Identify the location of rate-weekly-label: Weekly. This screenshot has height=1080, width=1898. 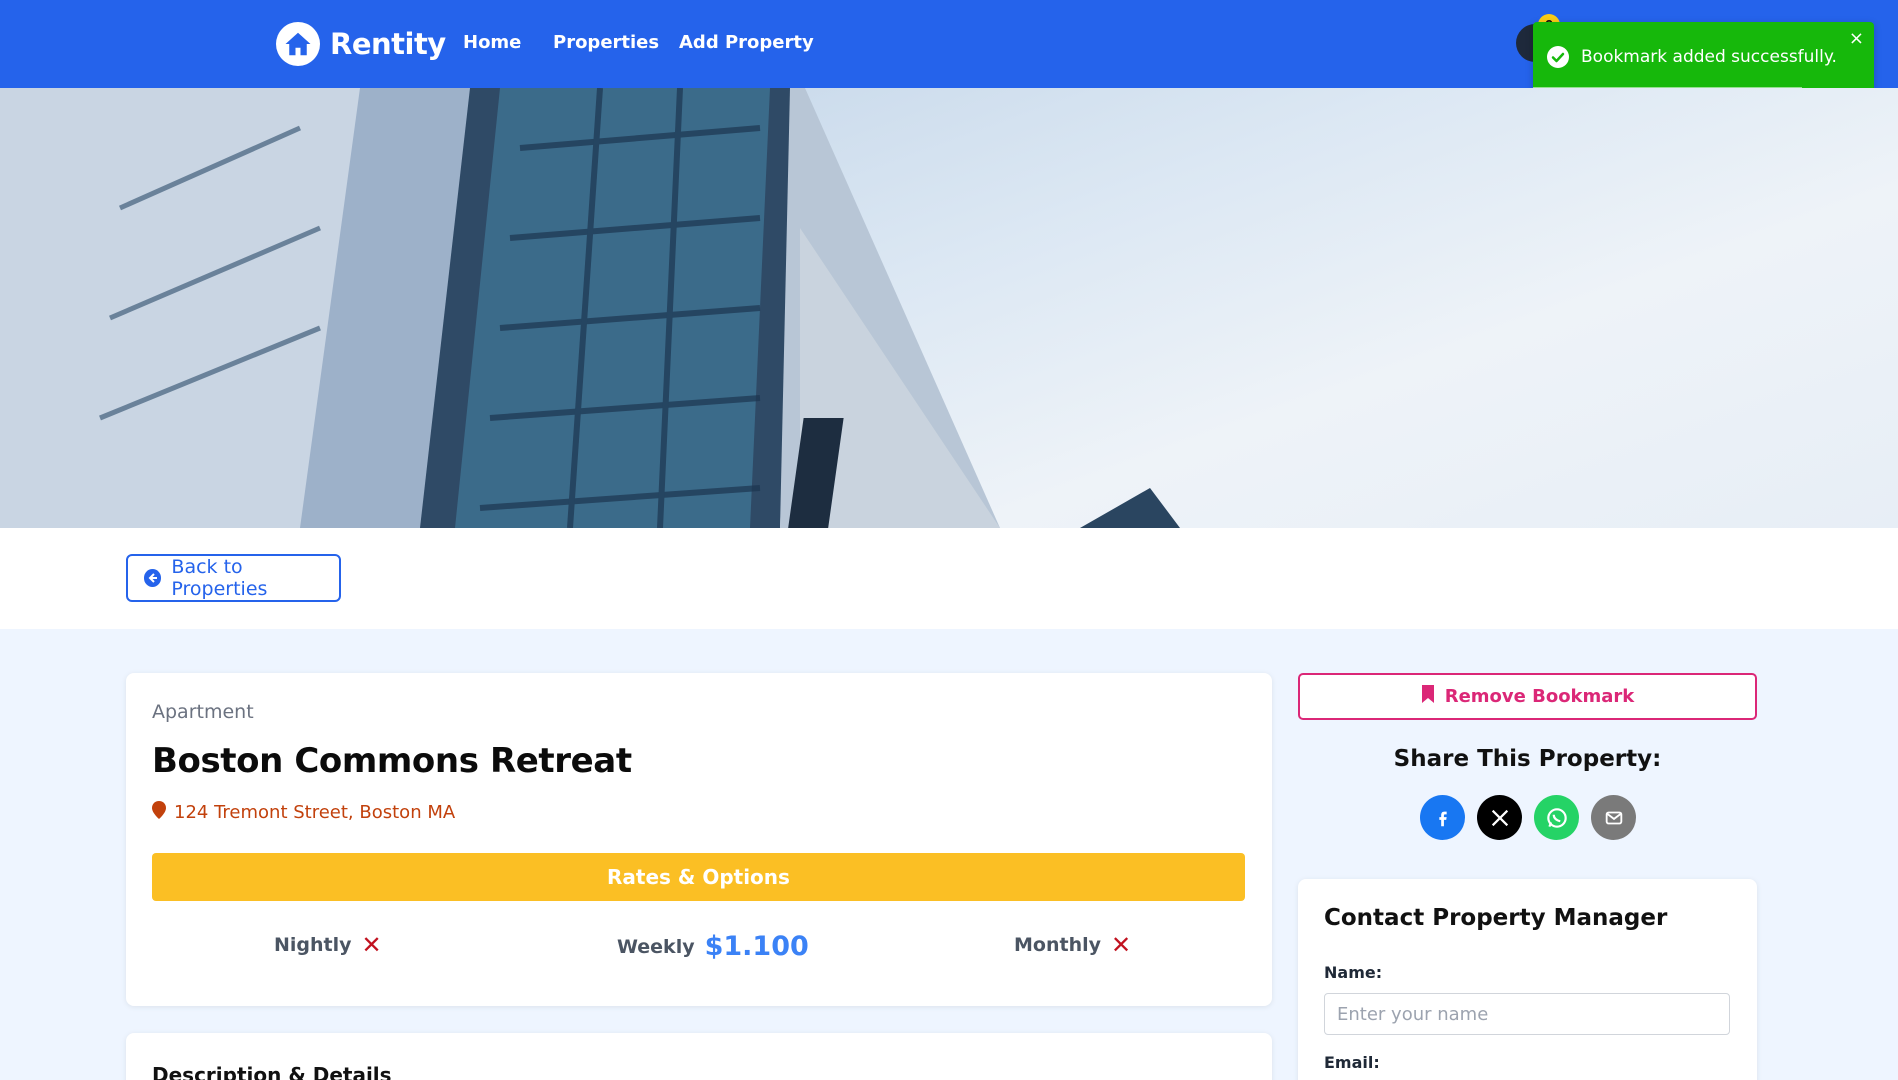
(656, 946).